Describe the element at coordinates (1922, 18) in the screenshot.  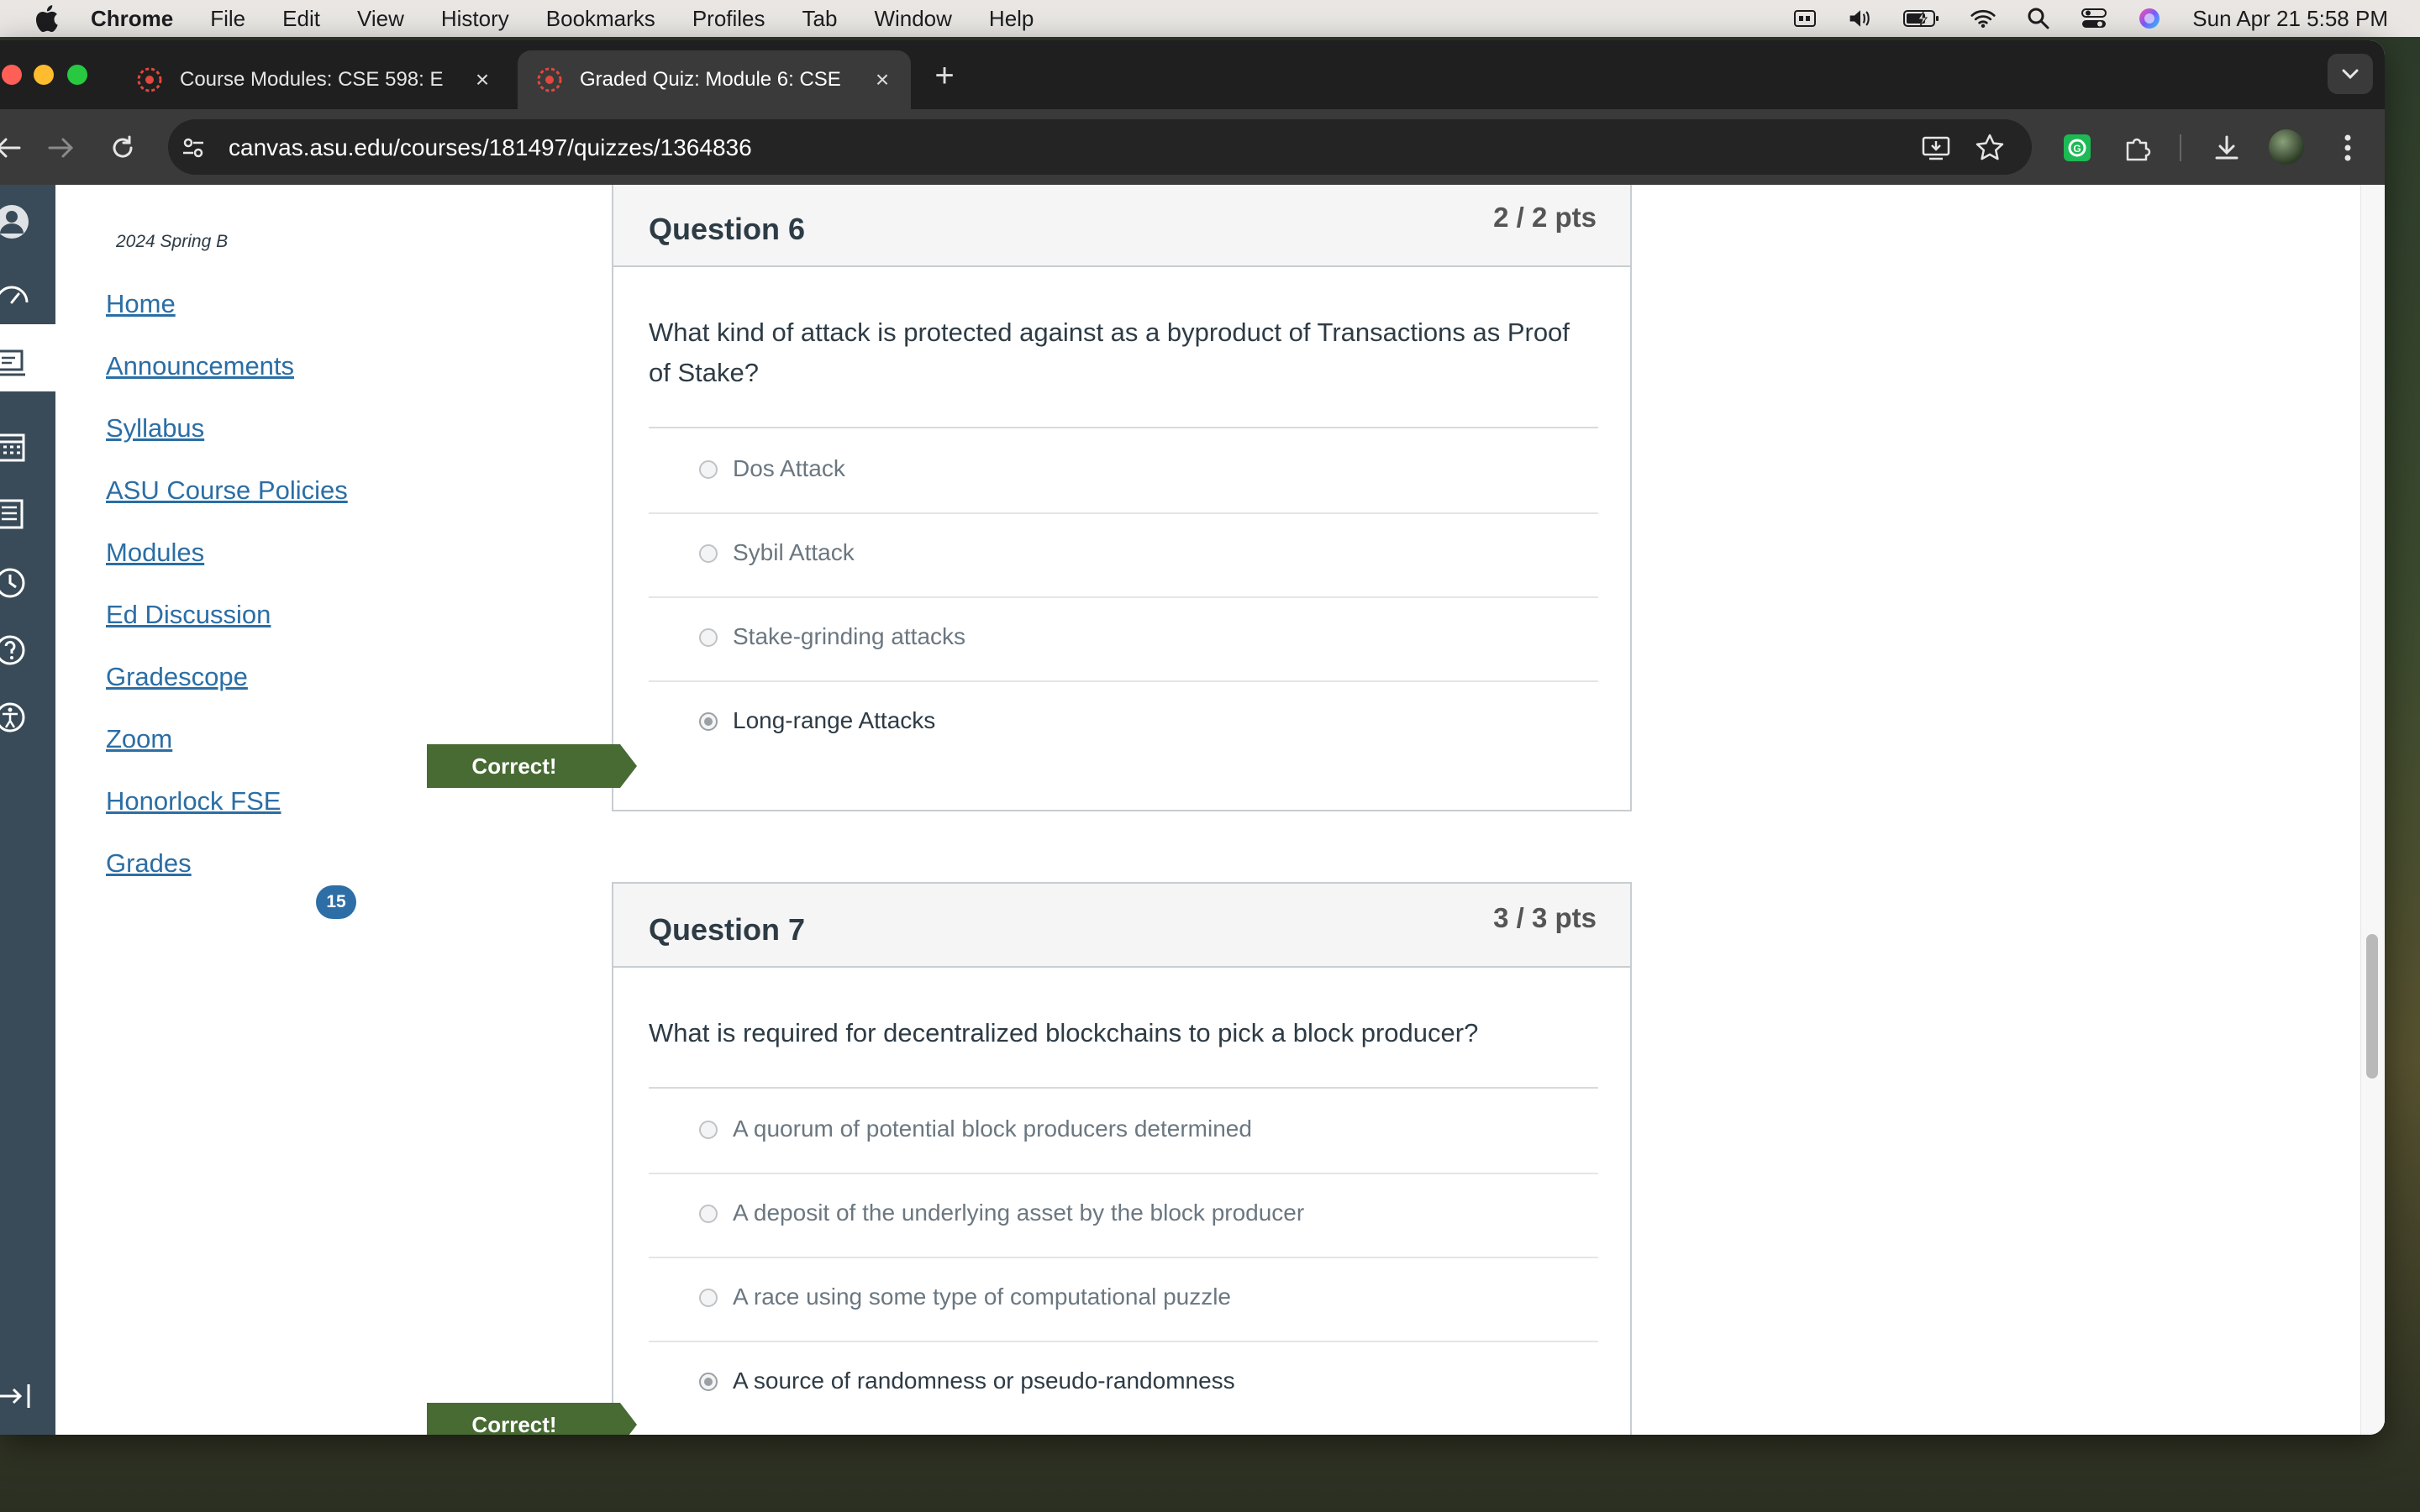
I see `battery-icon` at that location.